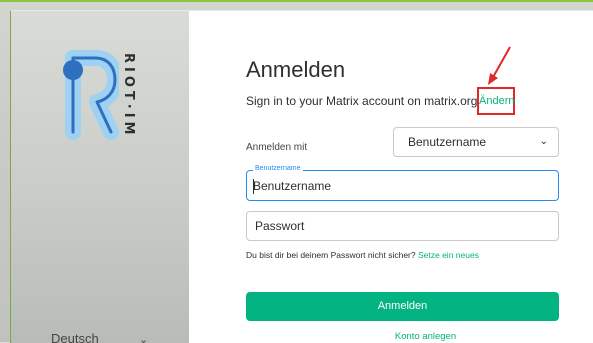  I want to click on change-server-link: Ändern, so click(496, 101).